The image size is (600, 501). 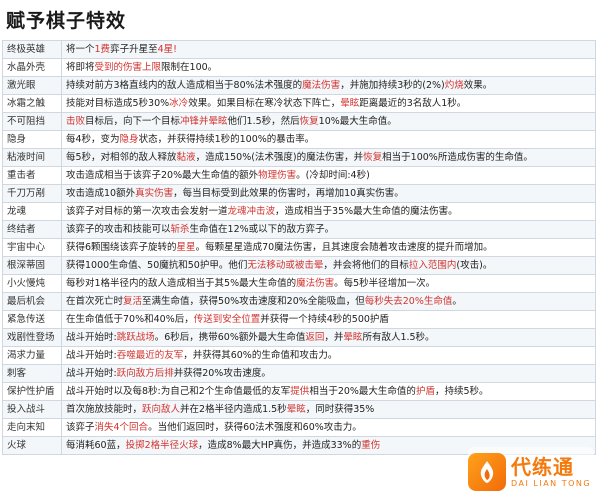 What do you see at coordinates (80, 49) in the screenshot?
I see `description-text: 将一个` at bounding box center [80, 49].